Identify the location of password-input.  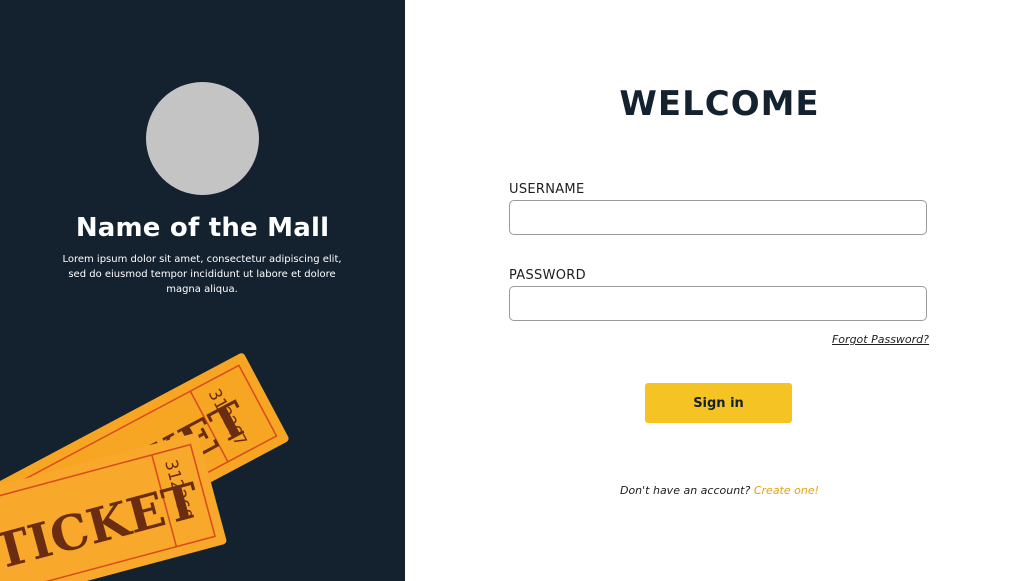
(718, 303).